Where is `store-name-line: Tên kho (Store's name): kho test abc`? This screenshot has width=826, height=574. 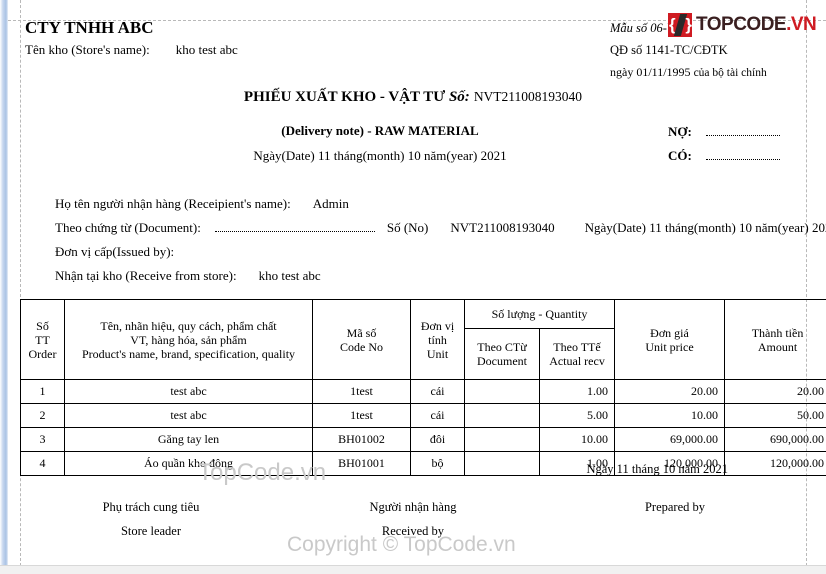
store-name-line: Tên kho (Store's name): kho test abc is located at coordinates (131, 50).